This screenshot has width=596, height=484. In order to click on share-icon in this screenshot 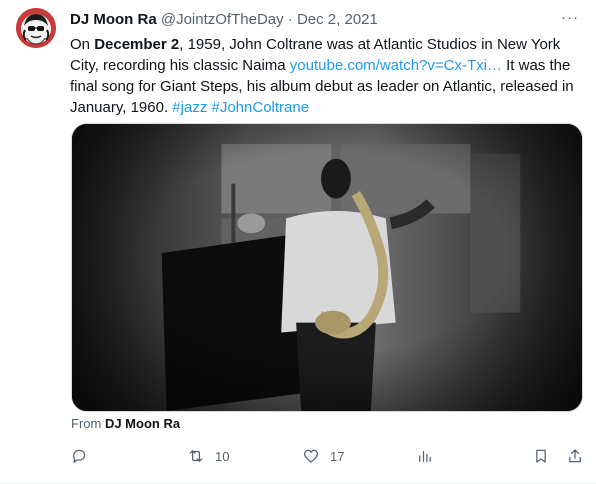, I will do `click(575, 456)`.